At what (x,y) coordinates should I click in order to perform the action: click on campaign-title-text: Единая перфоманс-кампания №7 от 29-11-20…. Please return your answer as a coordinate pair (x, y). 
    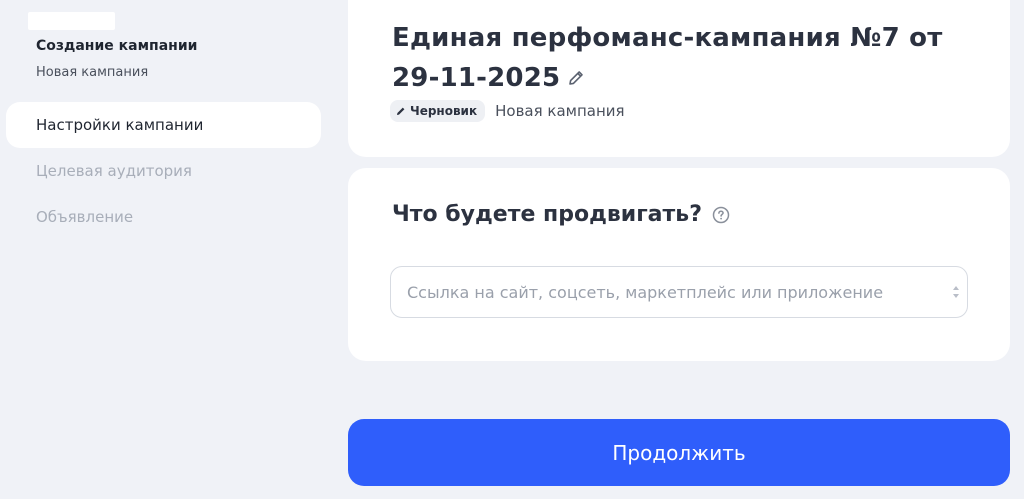
    Looking at the image, I should click on (667, 58).